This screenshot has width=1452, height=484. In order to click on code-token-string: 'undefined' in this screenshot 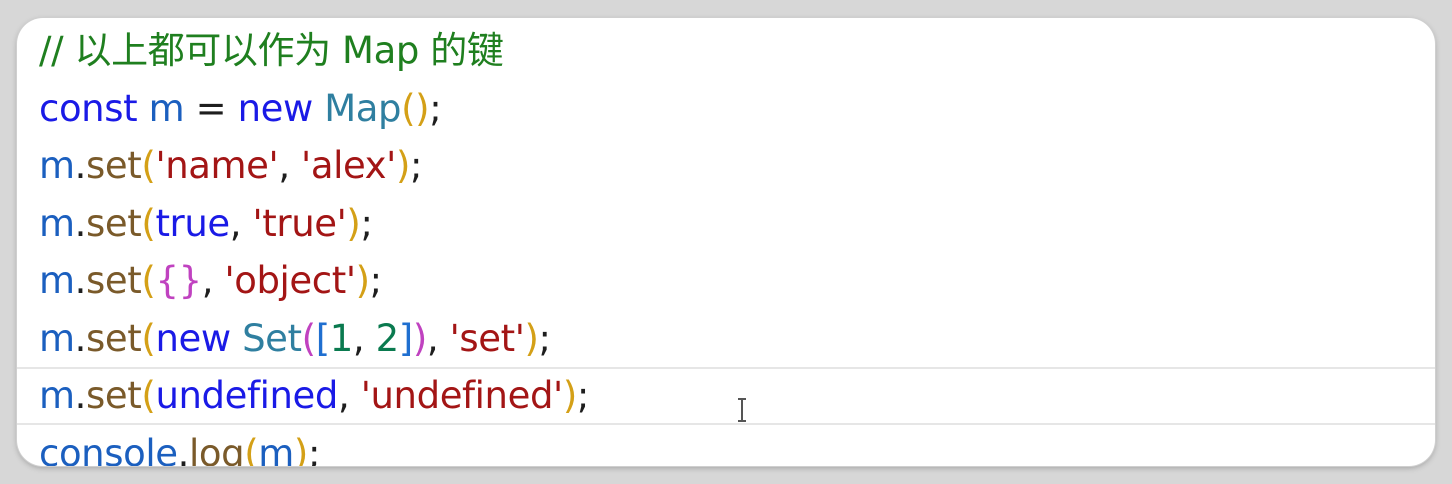, I will do `click(462, 395)`.